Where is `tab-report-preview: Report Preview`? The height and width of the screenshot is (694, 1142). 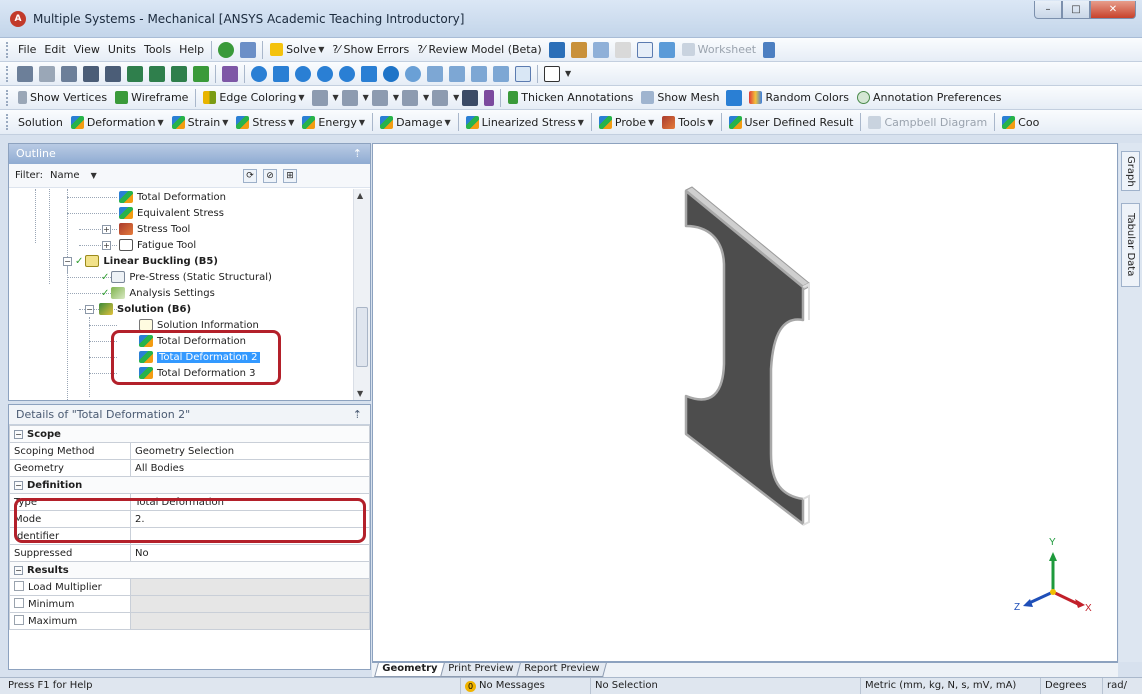 tab-report-preview: Report Preview is located at coordinates (562, 670).